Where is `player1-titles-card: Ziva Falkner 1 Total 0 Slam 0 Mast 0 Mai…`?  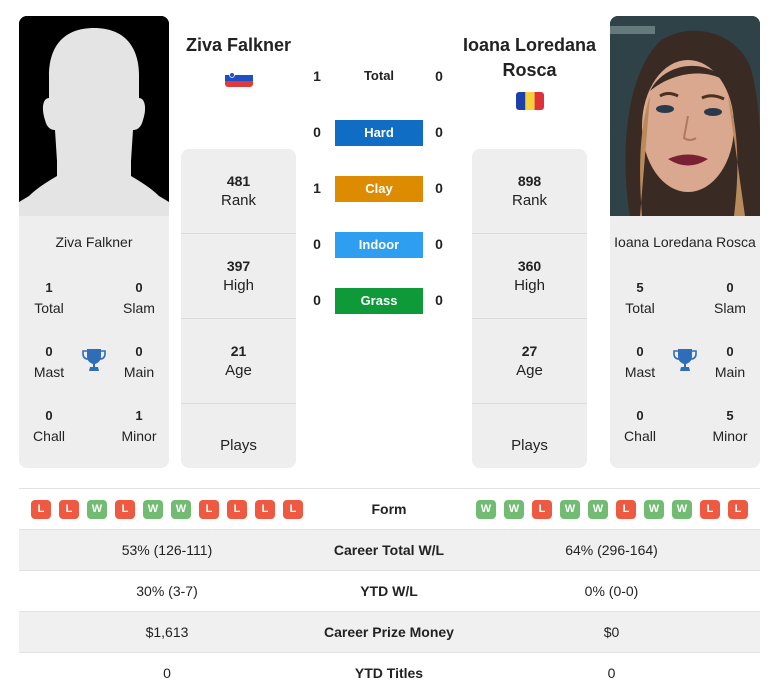
player1-titles-card: Ziva Falkner 1 Total 0 Slam 0 Mast 0 Mai… is located at coordinates (94, 342).